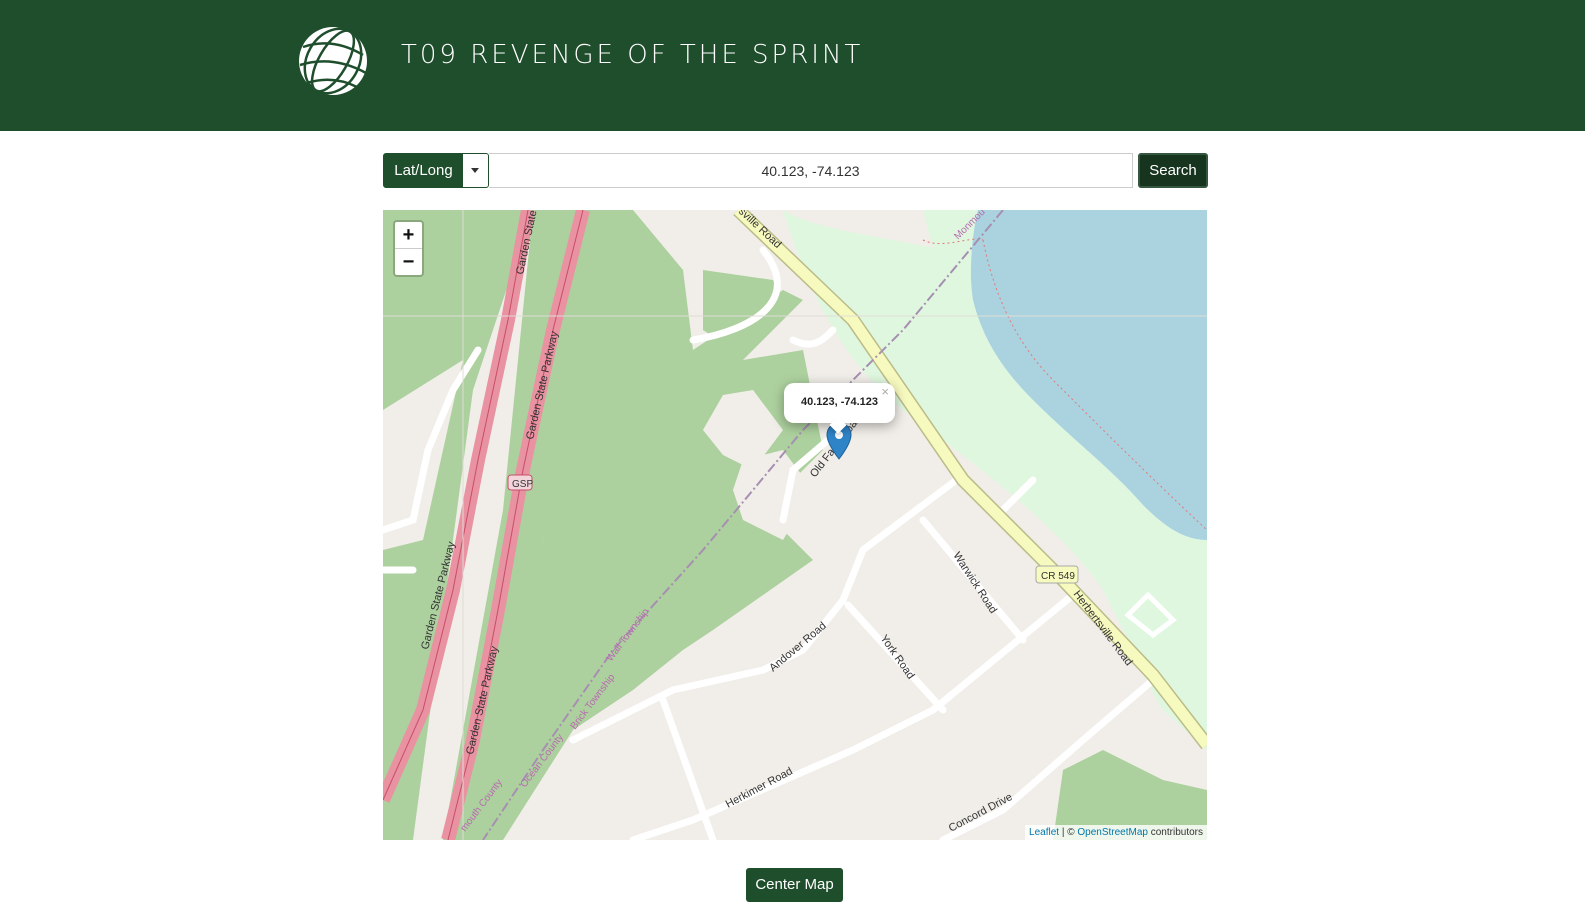  I want to click on attribution-suffix: contributors, so click(1175, 832).